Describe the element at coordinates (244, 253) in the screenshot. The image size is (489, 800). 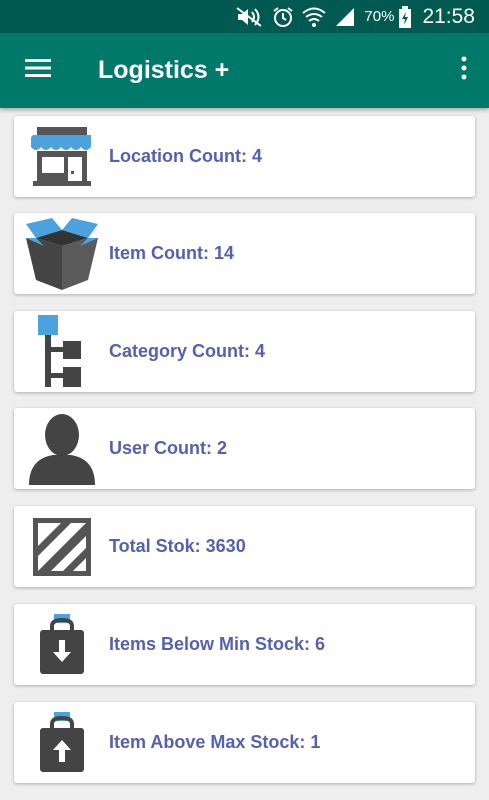
I see `item-count-card: Item Count: 14` at that location.